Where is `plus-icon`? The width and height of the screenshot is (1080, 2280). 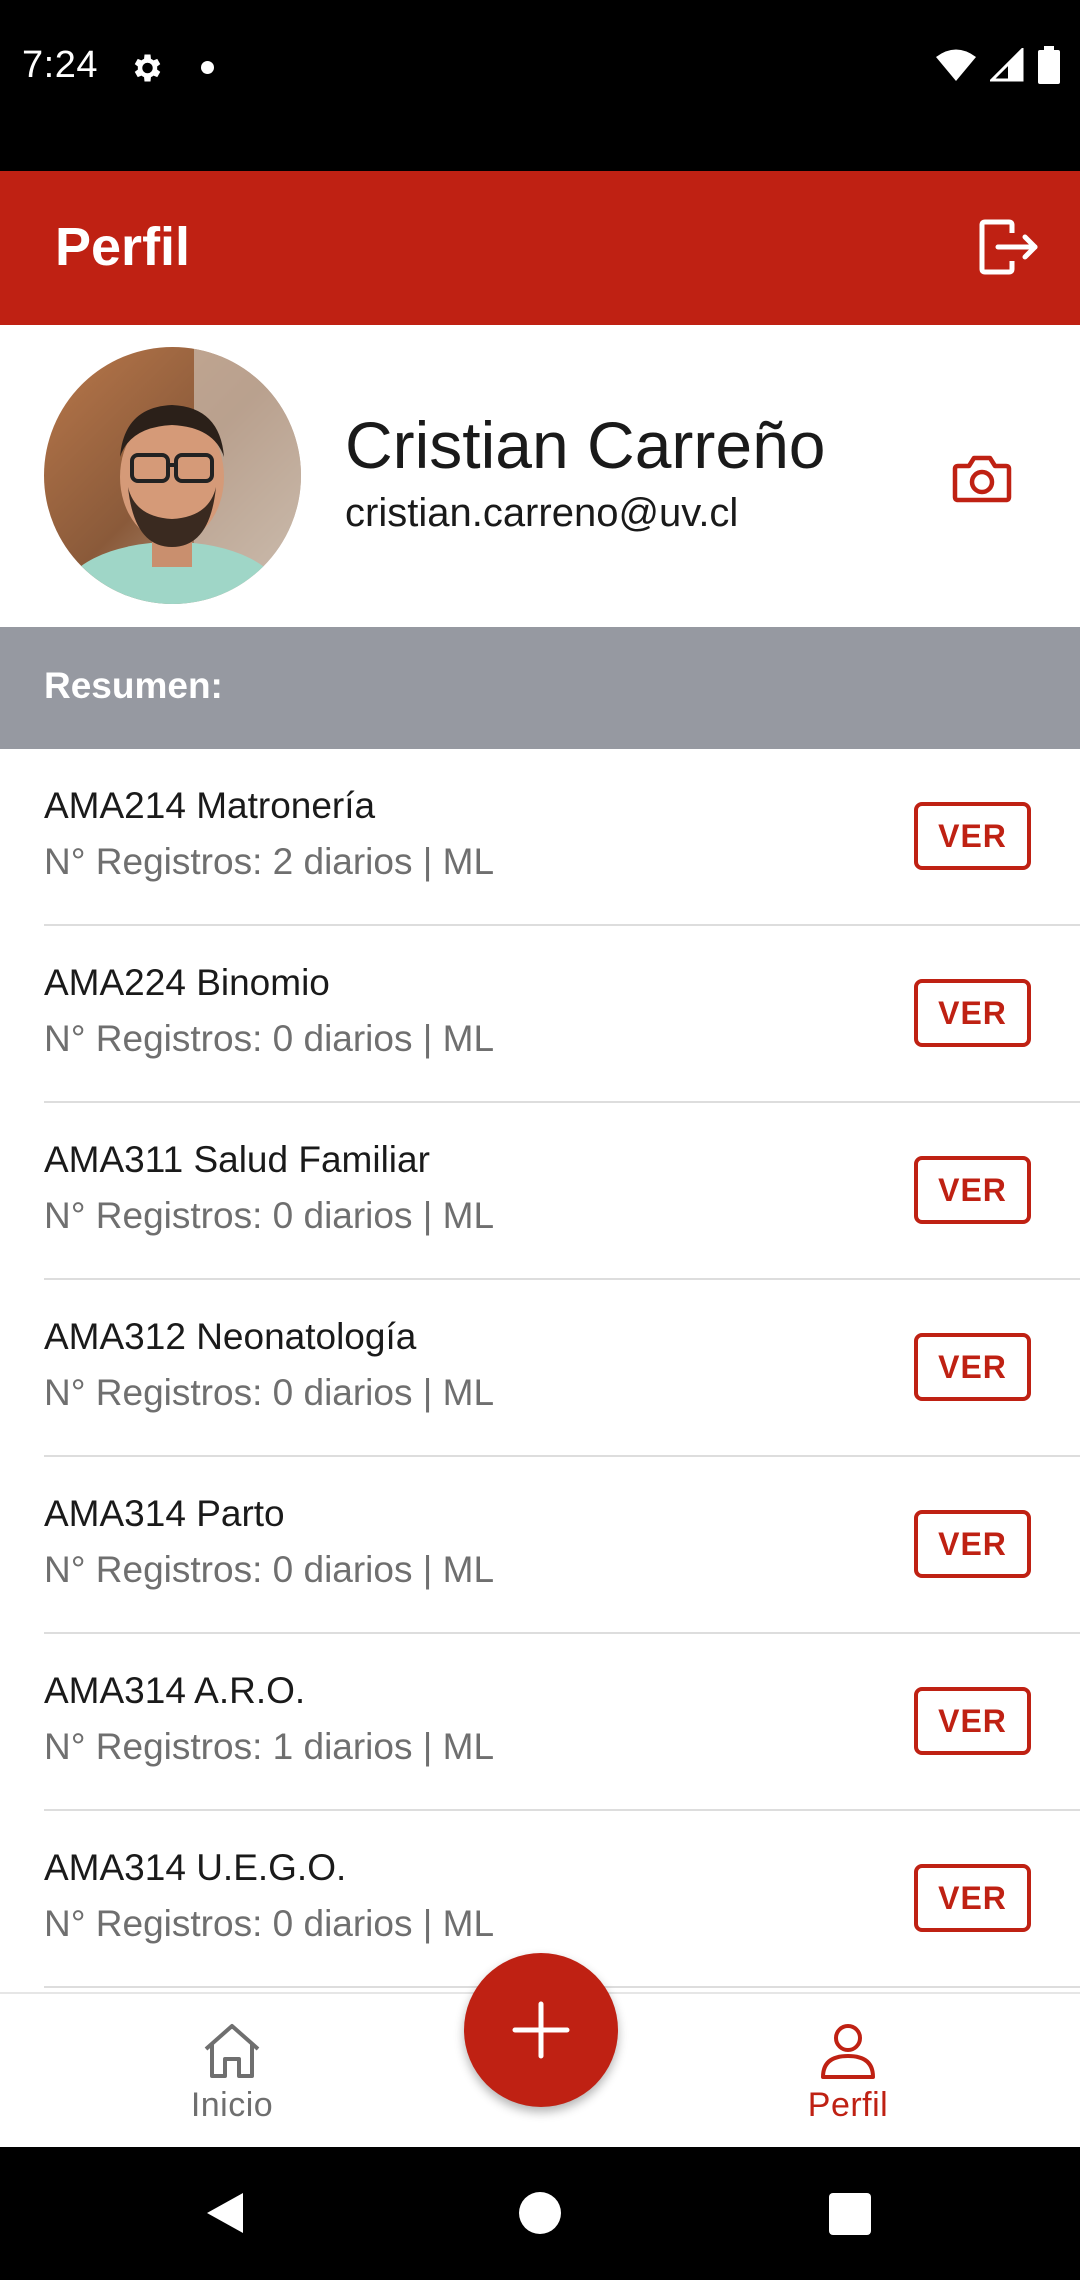
plus-icon is located at coordinates (541, 2030).